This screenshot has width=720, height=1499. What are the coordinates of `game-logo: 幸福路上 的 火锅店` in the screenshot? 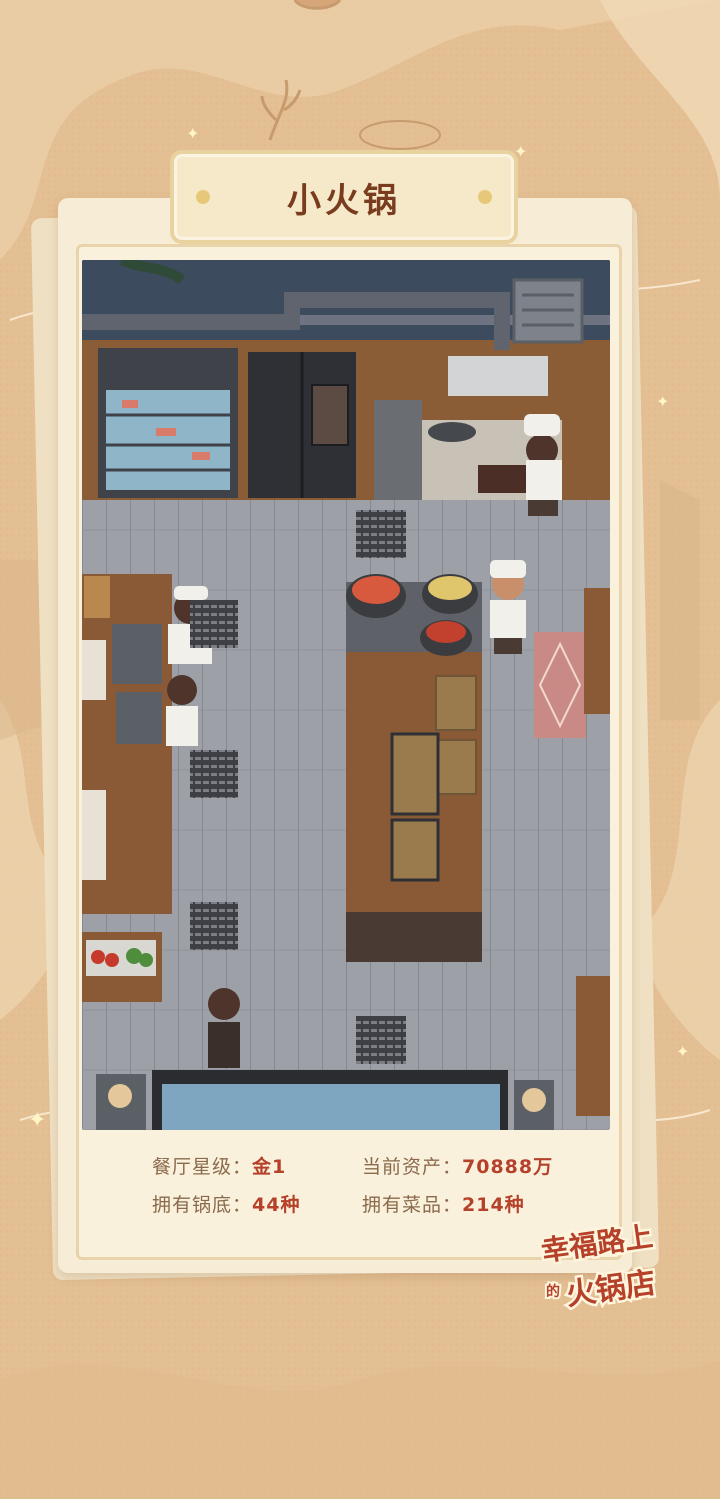 It's located at (599, 1263).